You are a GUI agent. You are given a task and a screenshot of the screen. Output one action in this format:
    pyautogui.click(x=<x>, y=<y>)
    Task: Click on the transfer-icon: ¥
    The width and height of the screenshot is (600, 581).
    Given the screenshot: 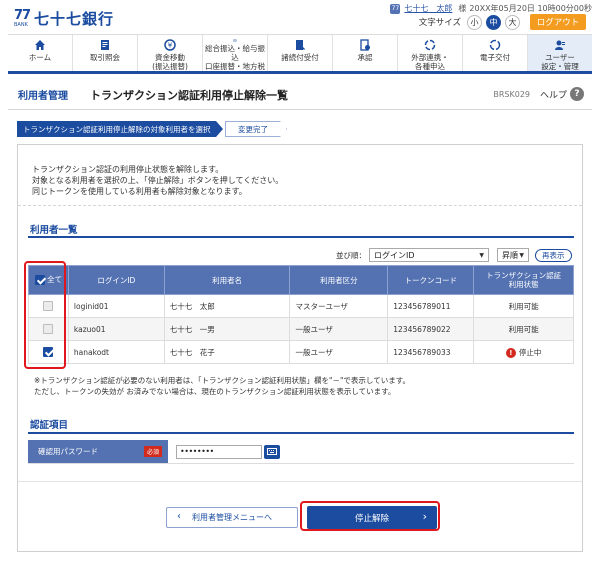 What is the action you would take?
    pyautogui.click(x=170, y=45)
    